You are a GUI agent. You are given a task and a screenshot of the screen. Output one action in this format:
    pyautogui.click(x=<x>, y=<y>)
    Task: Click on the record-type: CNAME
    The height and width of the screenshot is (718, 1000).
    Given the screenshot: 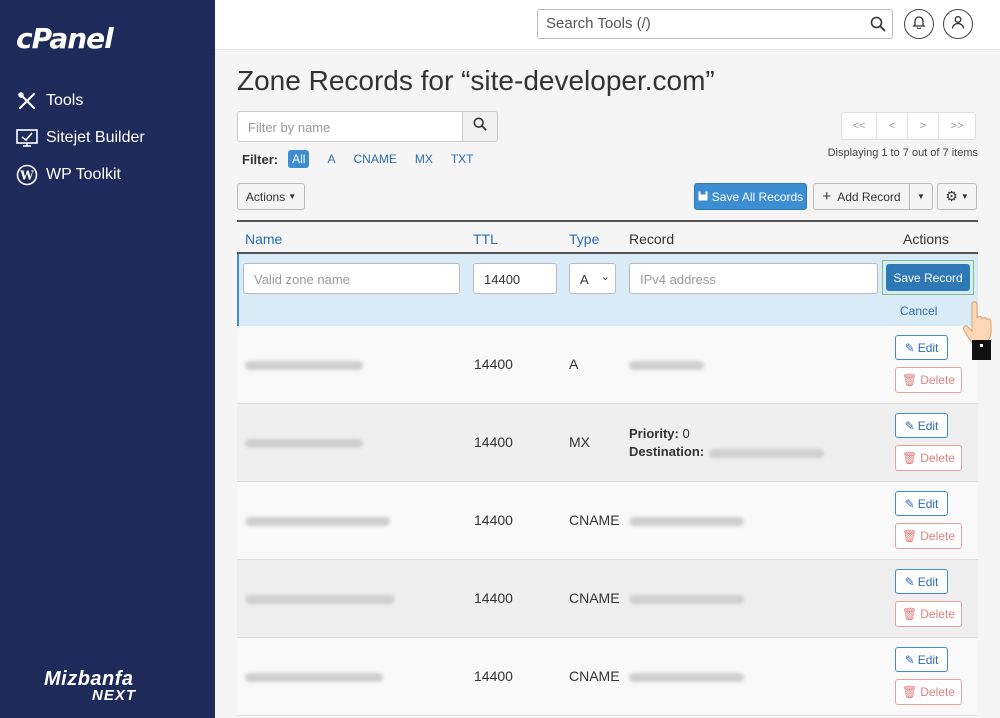 What is the action you would take?
    pyautogui.click(x=594, y=520)
    